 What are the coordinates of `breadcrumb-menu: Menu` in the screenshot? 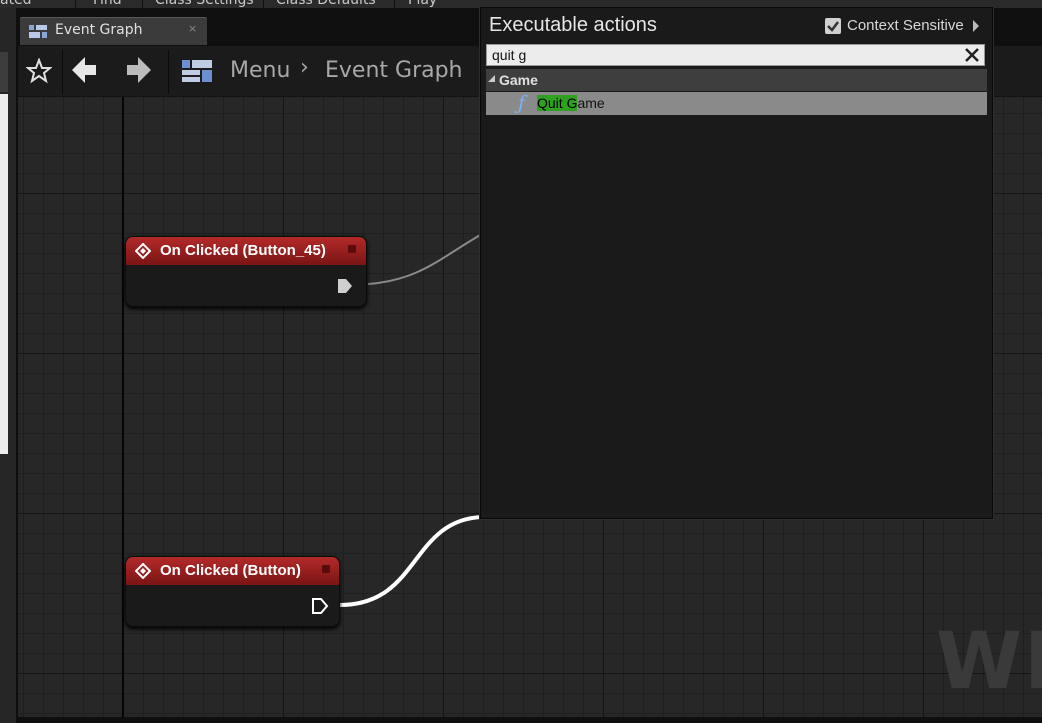 It's located at (260, 70).